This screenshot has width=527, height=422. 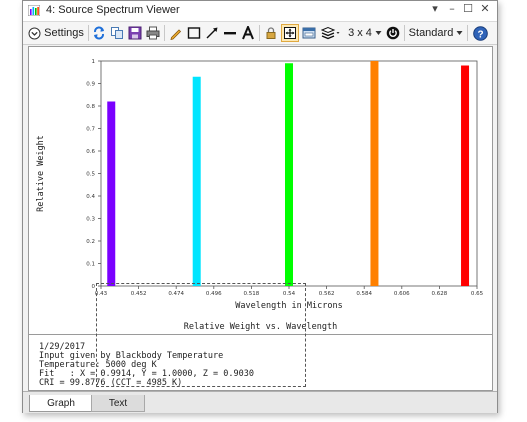 I want to click on arrow-tool-icon, so click(x=212, y=33).